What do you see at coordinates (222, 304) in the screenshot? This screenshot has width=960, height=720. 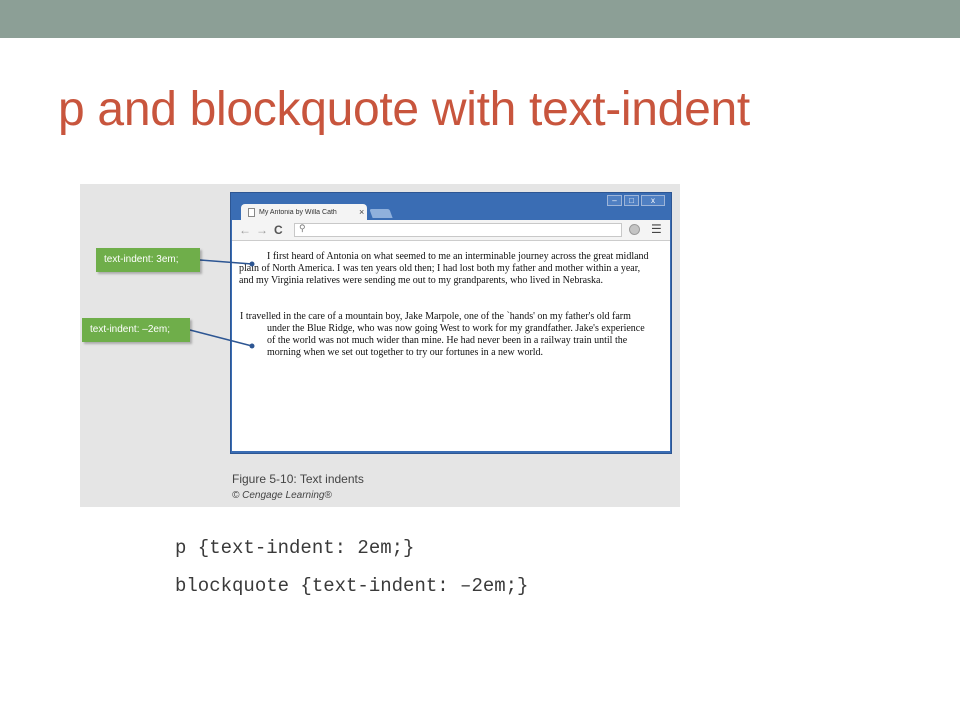 I see `callout-leader-lines` at bounding box center [222, 304].